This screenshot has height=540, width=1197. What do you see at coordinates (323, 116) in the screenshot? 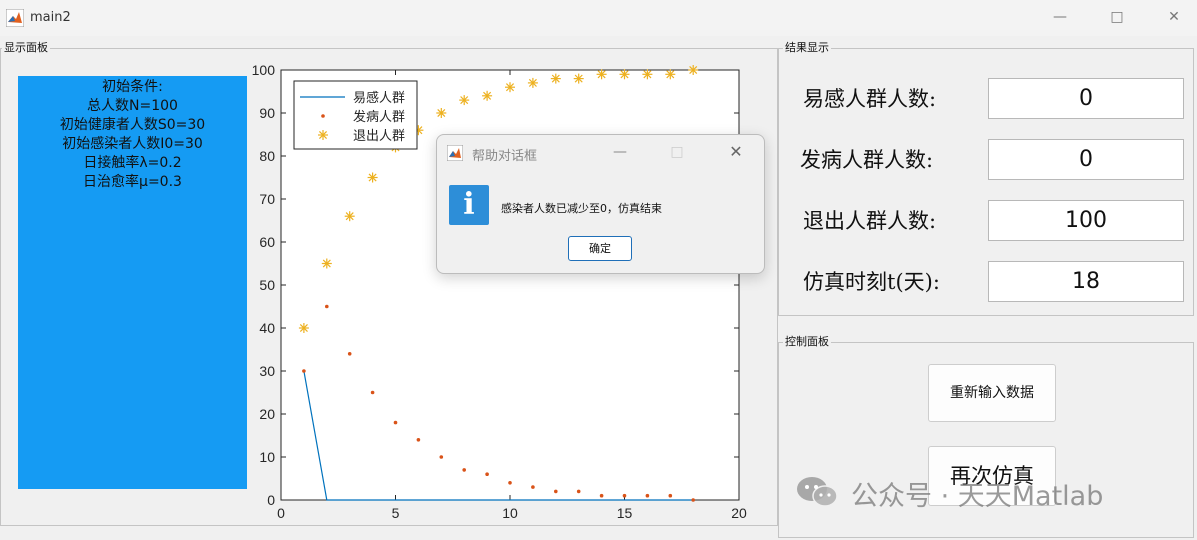
I see `legend-dot-swatch` at bounding box center [323, 116].